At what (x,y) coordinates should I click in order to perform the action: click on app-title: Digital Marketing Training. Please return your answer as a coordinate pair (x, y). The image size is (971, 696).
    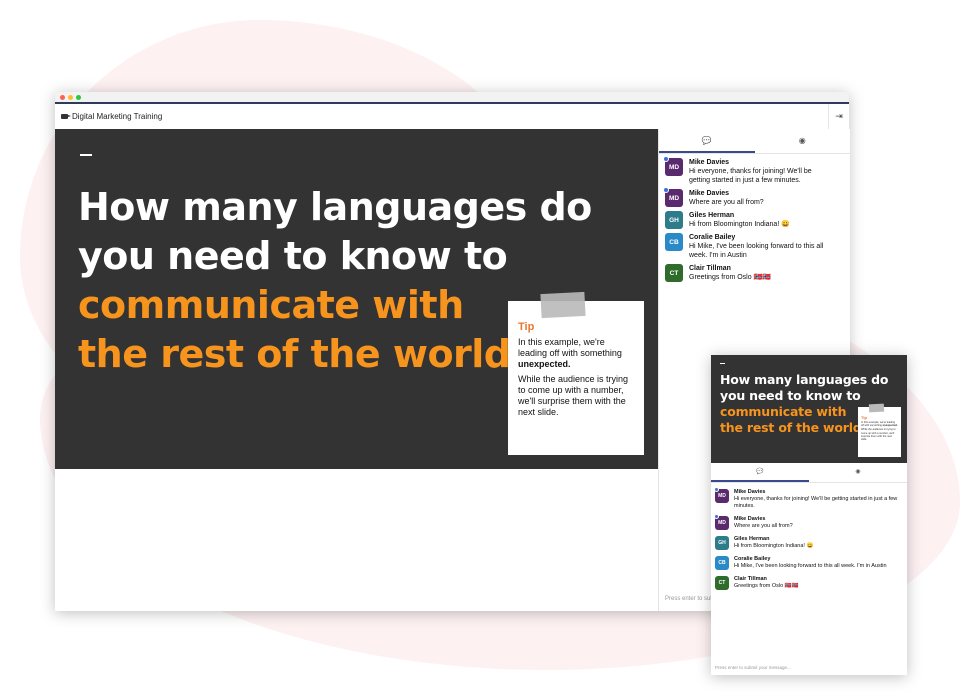
    Looking at the image, I should click on (117, 116).